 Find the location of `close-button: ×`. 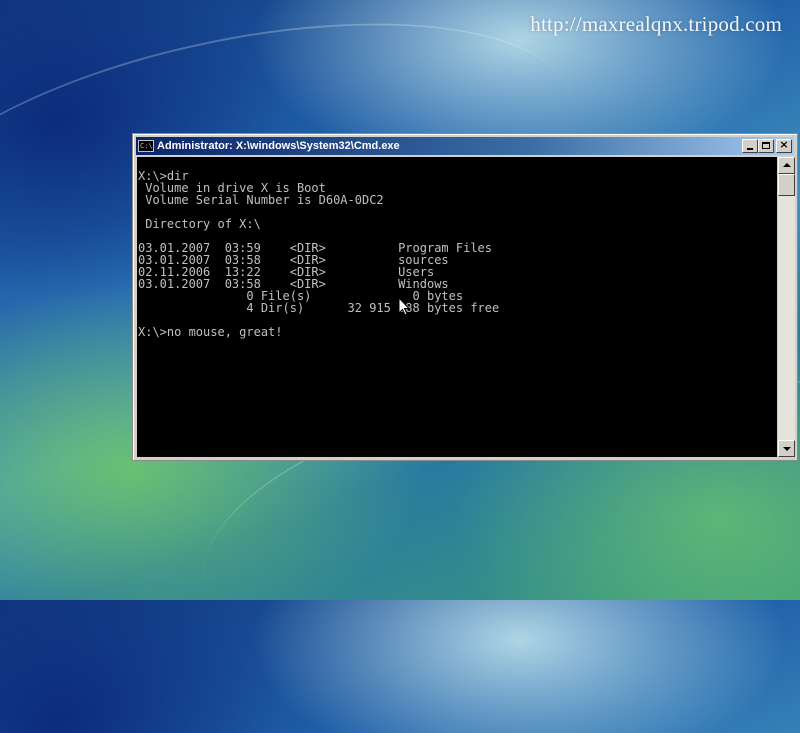

close-button: × is located at coordinates (784, 145).